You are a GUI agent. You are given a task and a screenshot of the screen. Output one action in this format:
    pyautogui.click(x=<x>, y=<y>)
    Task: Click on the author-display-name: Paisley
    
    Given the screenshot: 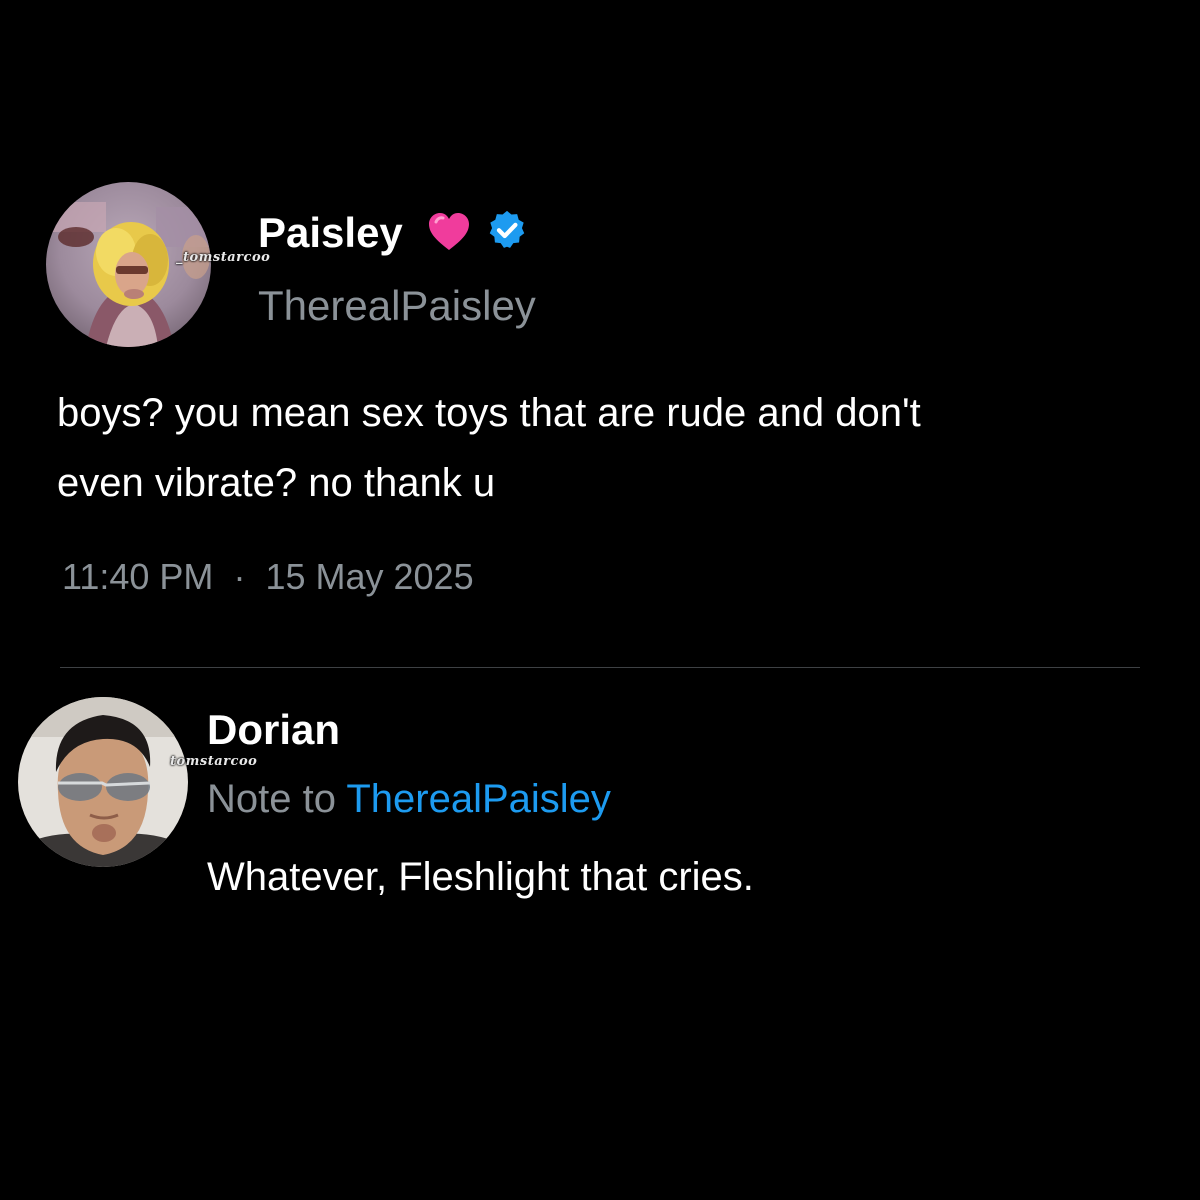 What is the action you would take?
    pyautogui.click(x=330, y=233)
    